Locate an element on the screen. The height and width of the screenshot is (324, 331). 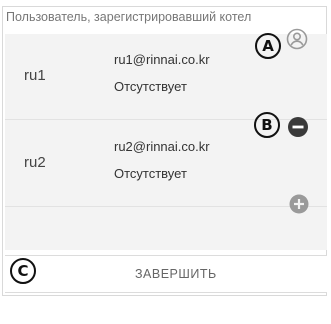
add-circle-icon is located at coordinates (299, 204).